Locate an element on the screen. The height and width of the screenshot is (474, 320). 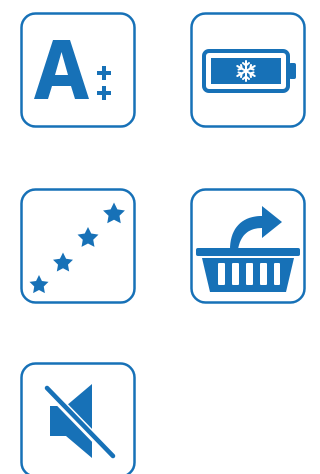
battery-freeze-tile is located at coordinates (248, 70).